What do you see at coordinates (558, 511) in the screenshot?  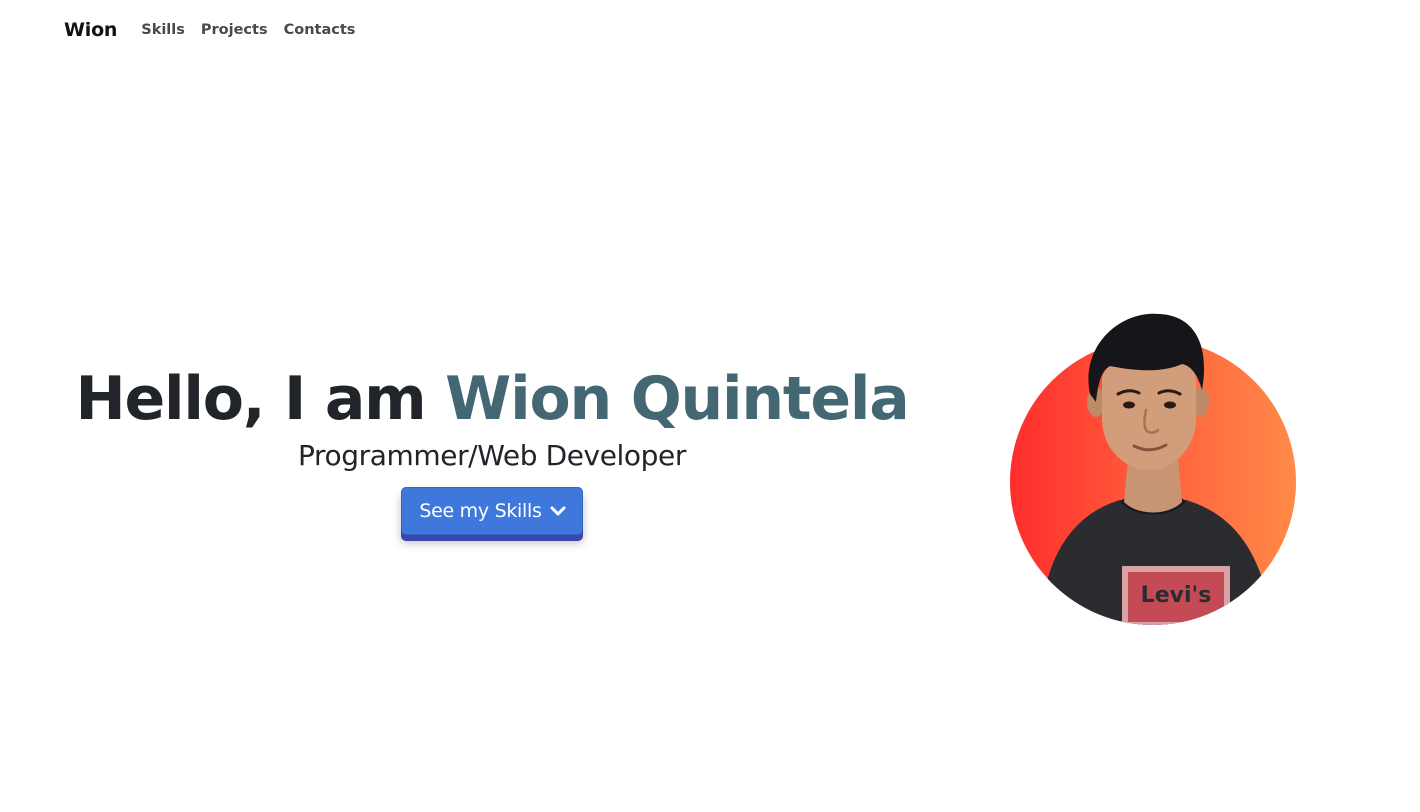 I see `chevron-down-icon` at bounding box center [558, 511].